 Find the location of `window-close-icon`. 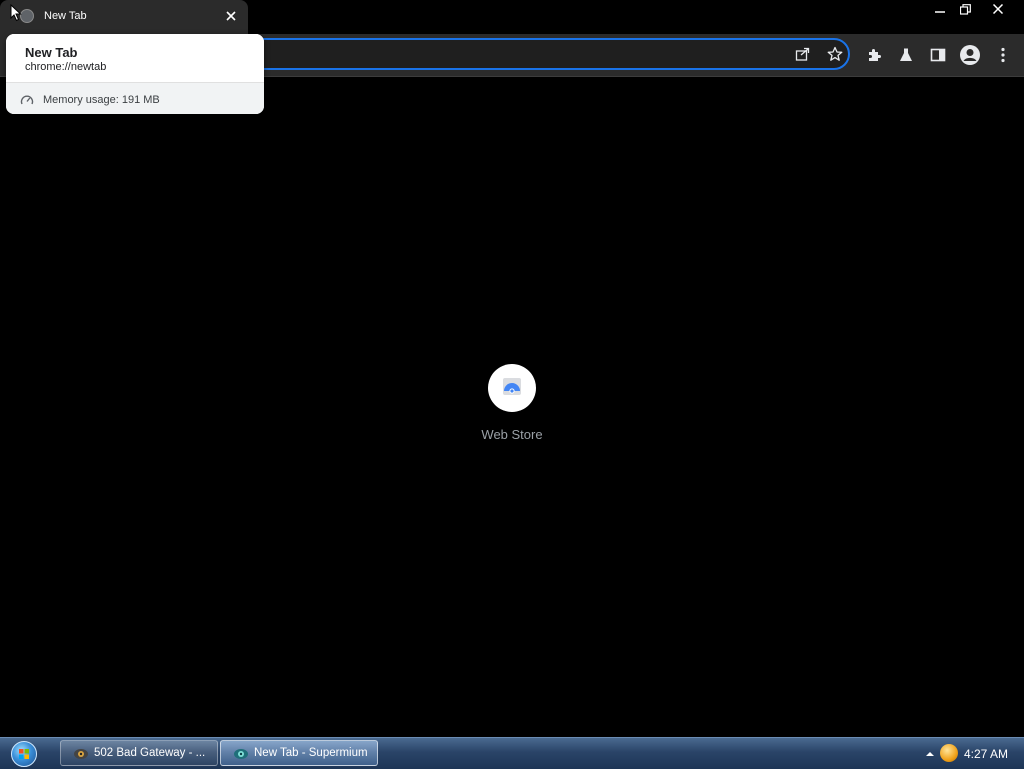

window-close-icon is located at coordinates (998, 9).